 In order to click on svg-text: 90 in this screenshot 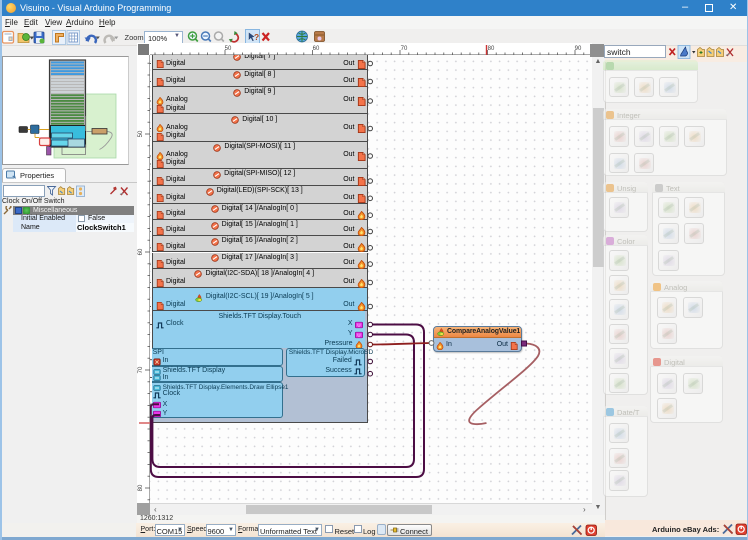, I will do `click(578, 49)`.